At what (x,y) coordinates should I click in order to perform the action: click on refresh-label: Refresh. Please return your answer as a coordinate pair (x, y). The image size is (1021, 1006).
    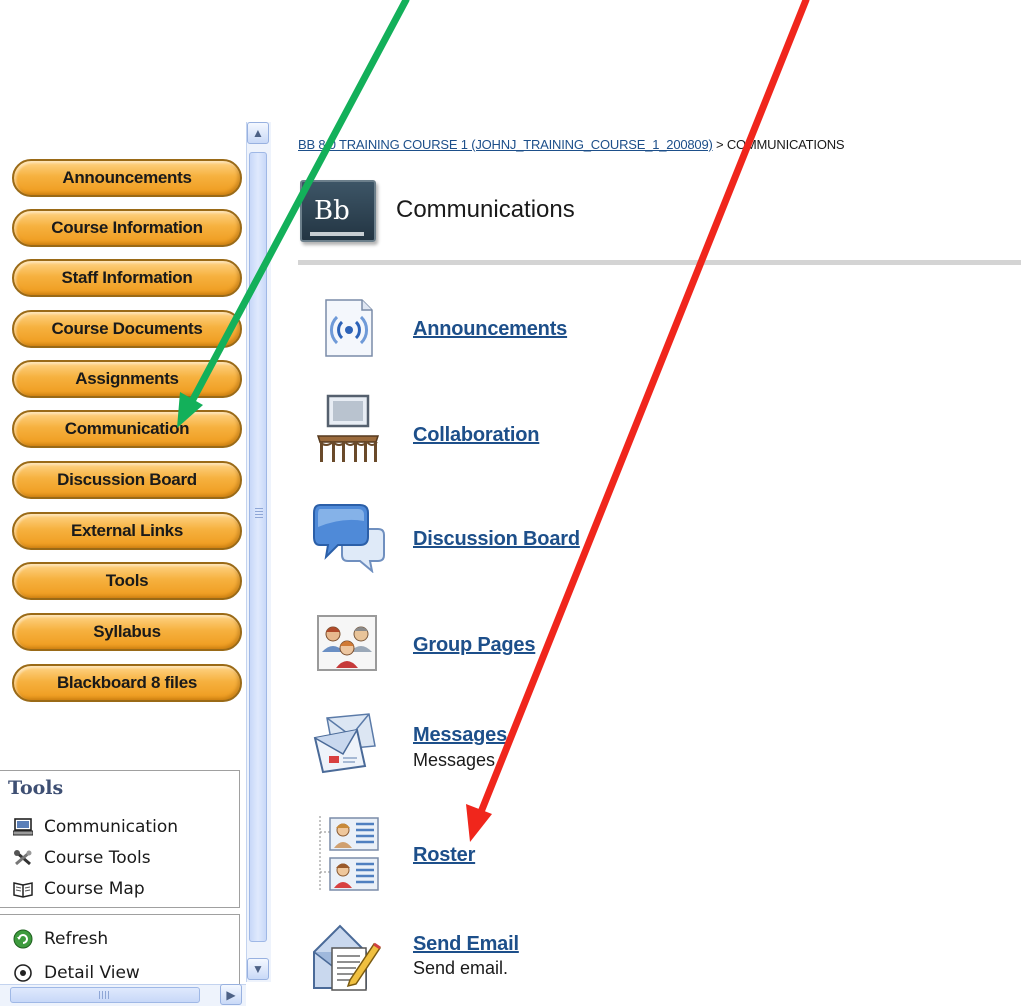
    Looking at the image, I should click on (76, 939).